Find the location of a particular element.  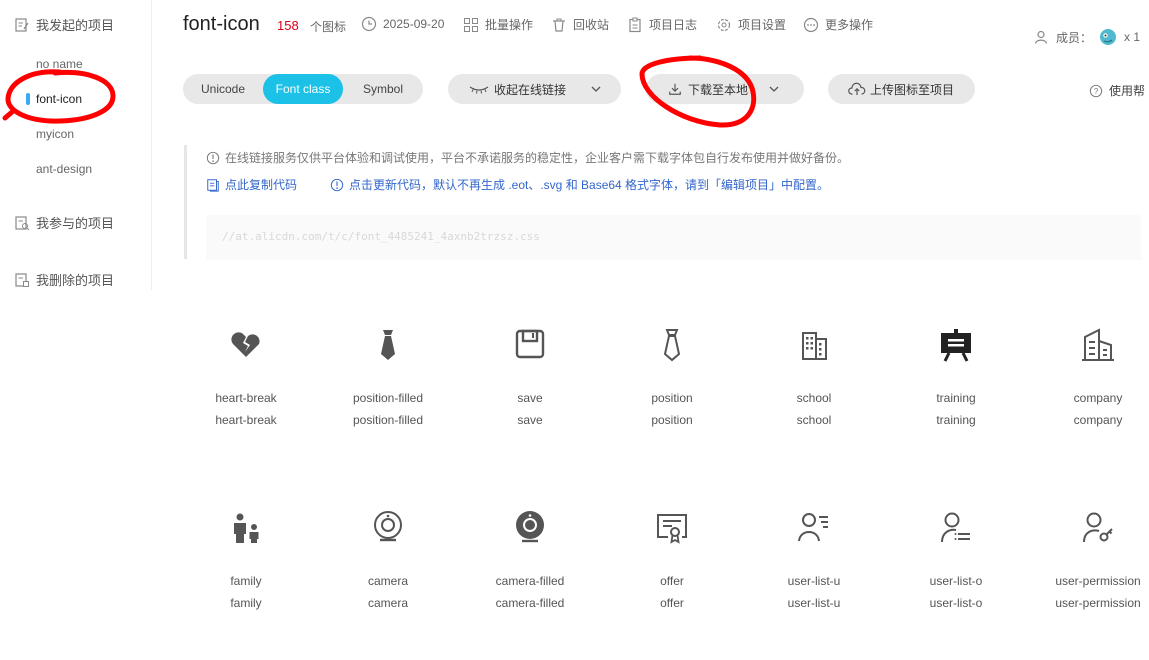

icon-code: user-list-o is located at coordinates (956, 603).